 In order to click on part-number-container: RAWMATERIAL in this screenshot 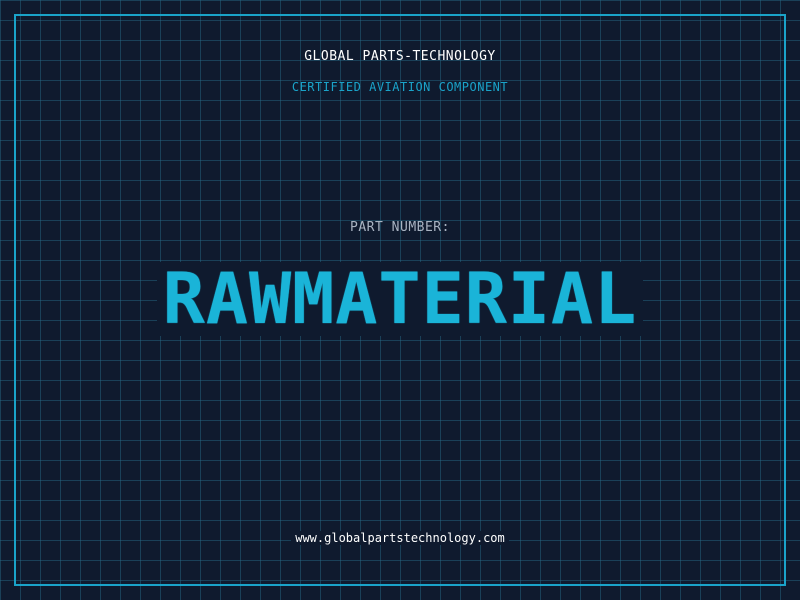, I will do `click(400, 299)`.